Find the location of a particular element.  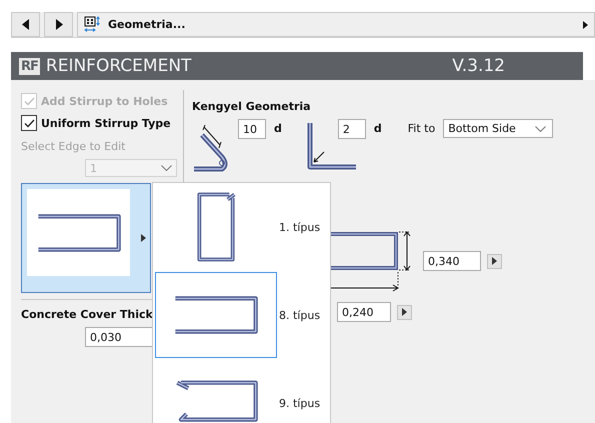

stirrup-preview-button is located at coordinates (86, 238).